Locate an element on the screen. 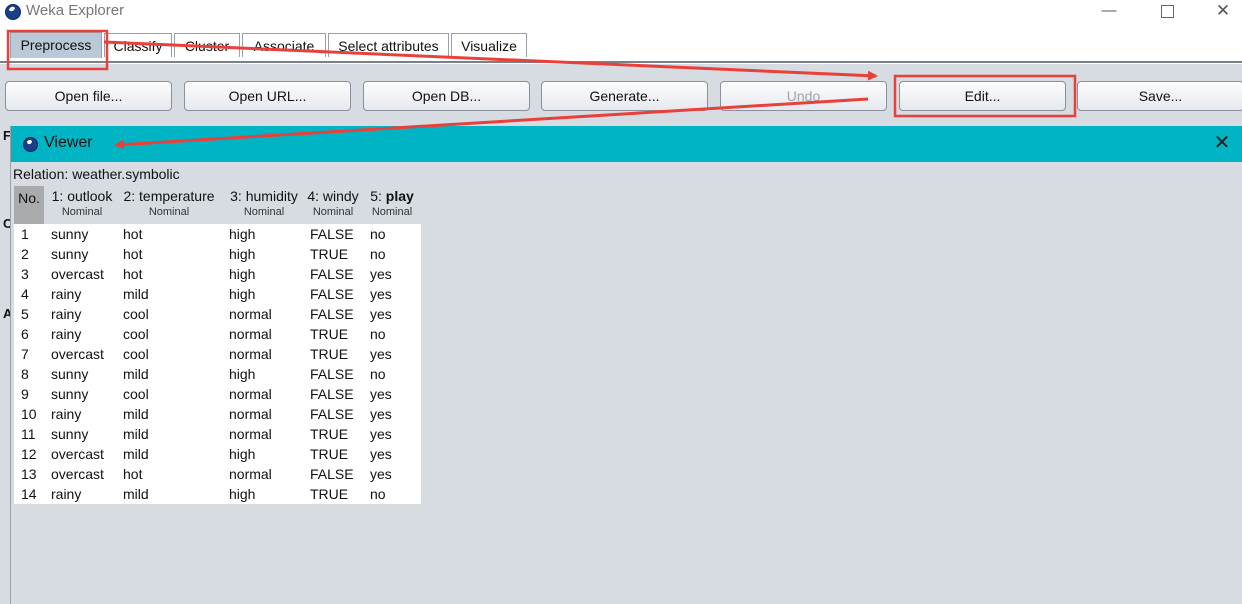  column-header-no: No. is located at coordinates (29, 205).